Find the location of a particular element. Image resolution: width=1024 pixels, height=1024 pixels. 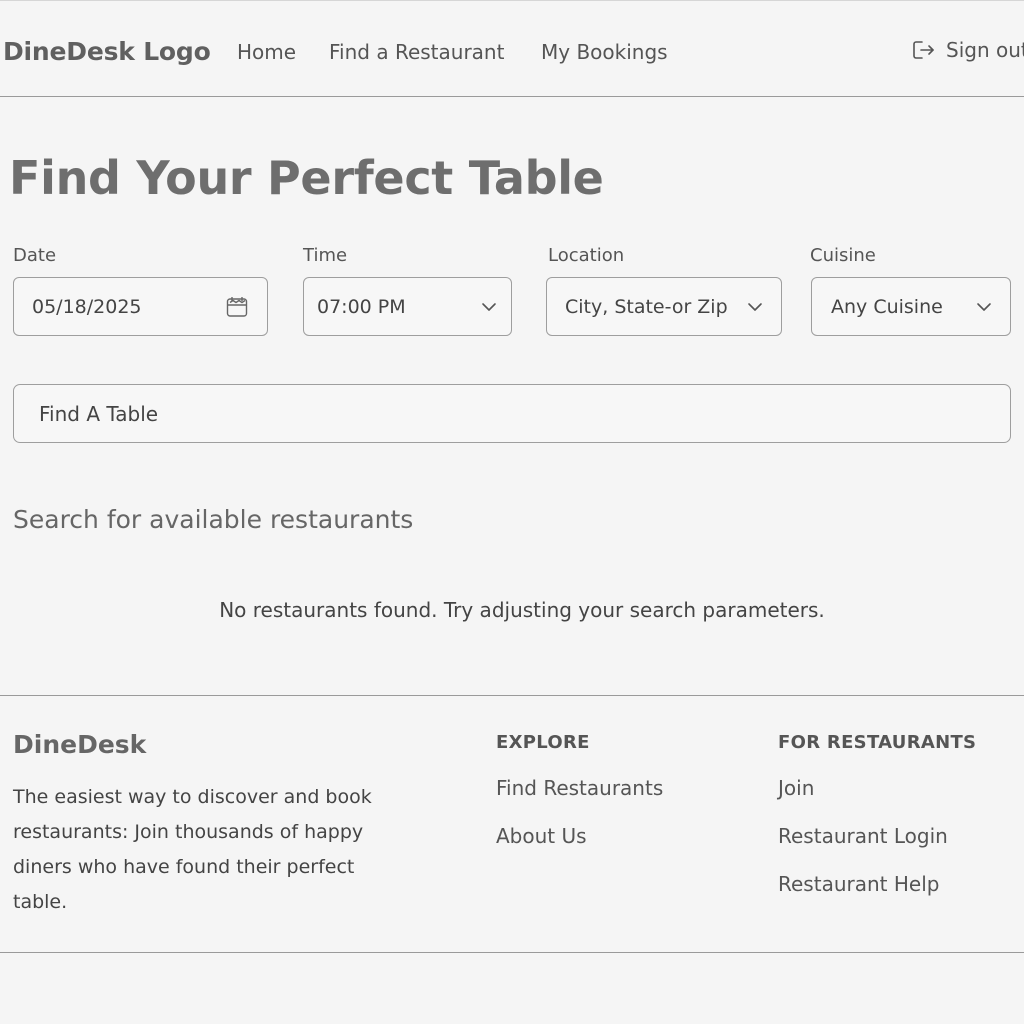

location-value: City, State-or Zip is located at coordinates (646, 306).